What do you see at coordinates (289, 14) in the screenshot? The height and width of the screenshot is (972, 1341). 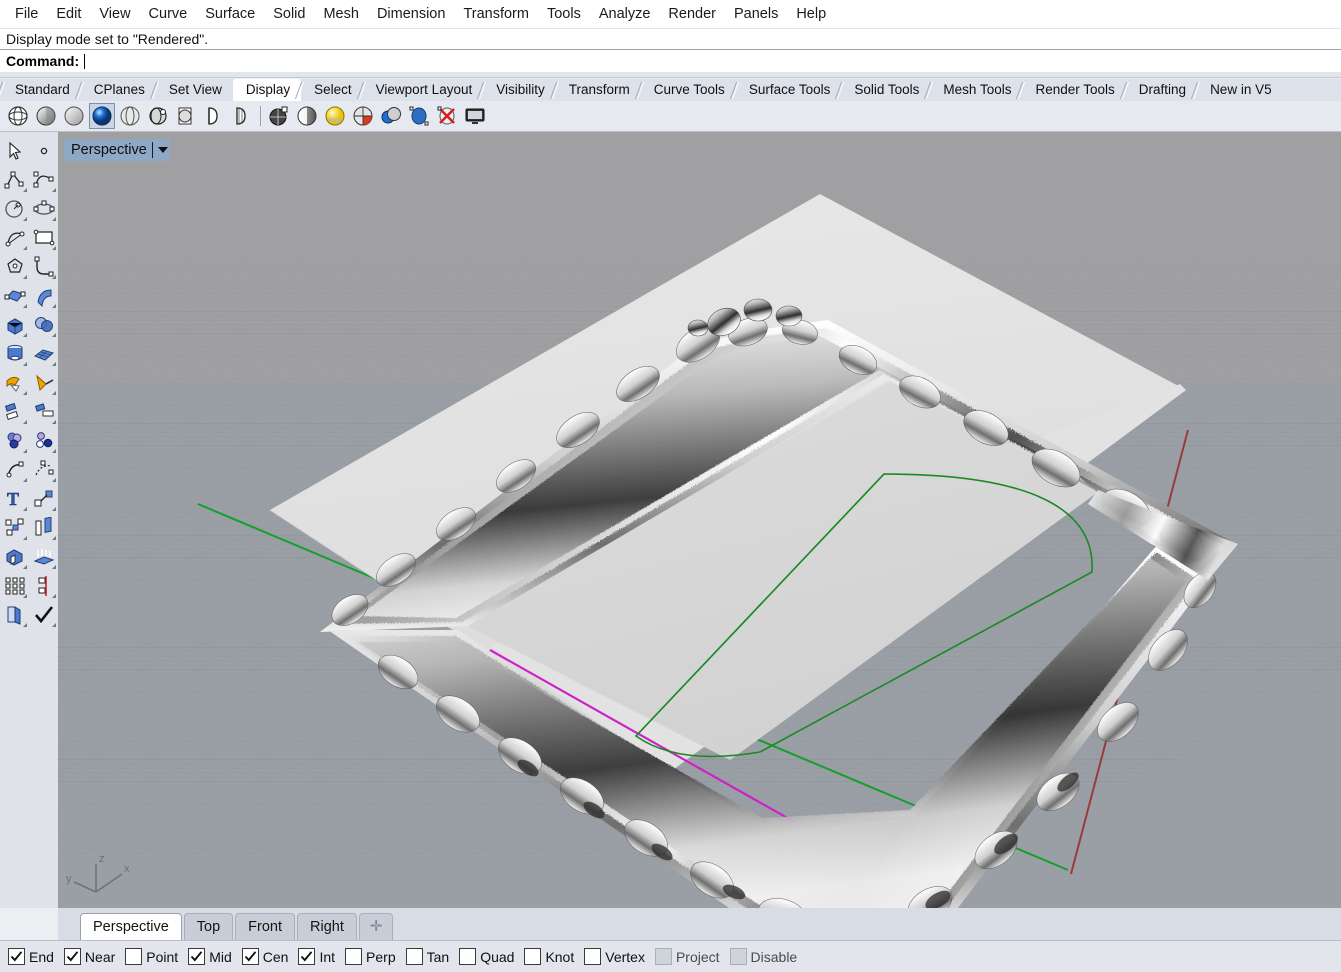 I see `menu-item-solid: Solid` at bounding box center [289, 14].